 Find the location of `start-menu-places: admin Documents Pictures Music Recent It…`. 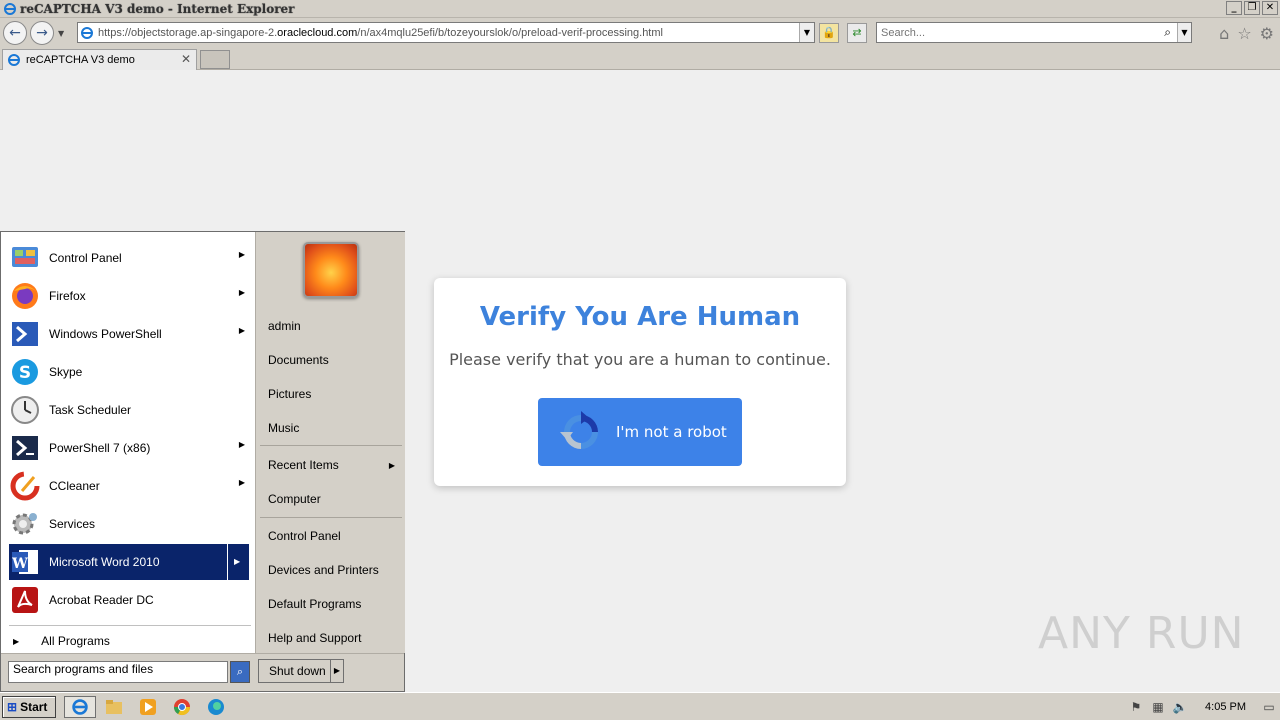

start-menu-places: admin Documents Pictures Music Recent It… is located at coordinates (330, 442).